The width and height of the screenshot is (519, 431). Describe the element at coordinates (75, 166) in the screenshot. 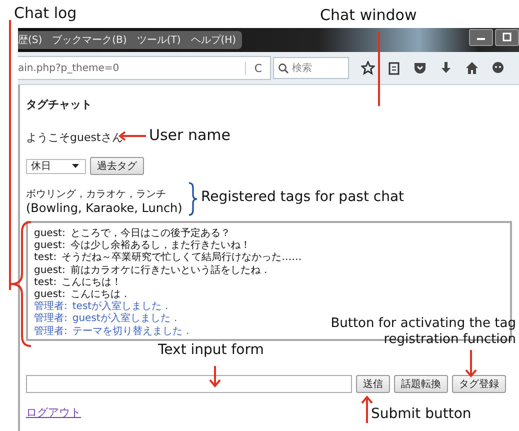

I see `caret-icon` at that location.